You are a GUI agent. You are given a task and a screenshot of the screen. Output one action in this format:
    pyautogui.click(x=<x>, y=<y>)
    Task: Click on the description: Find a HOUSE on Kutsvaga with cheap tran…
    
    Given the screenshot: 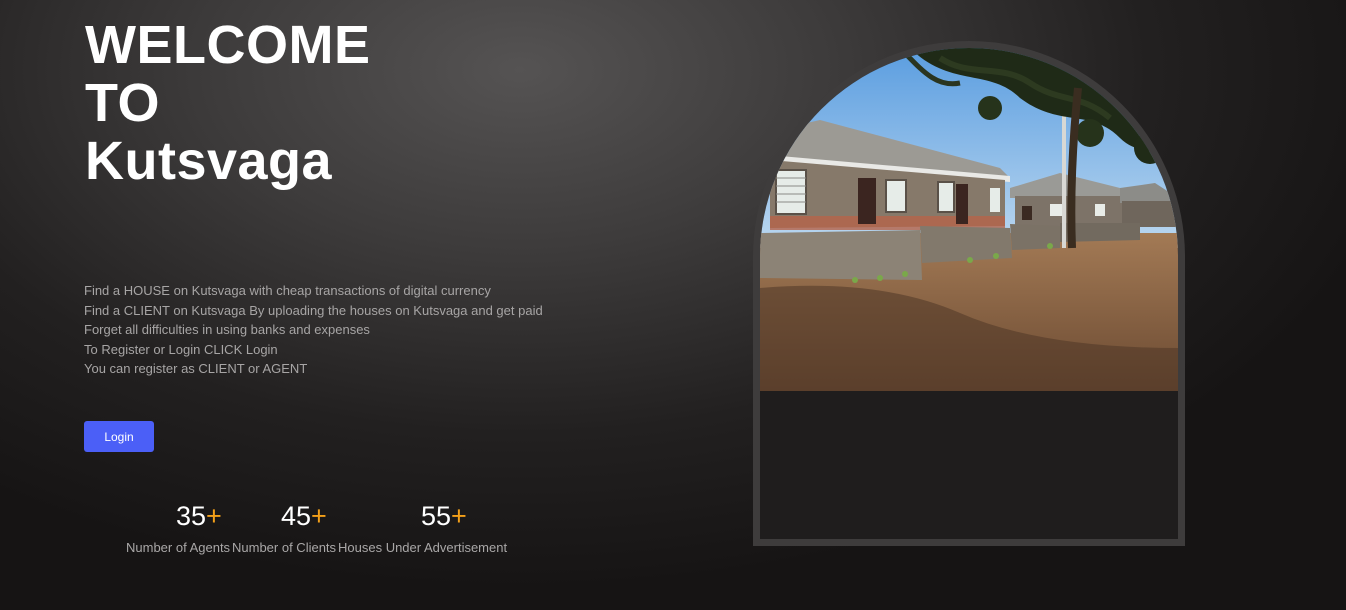 What is the action you would take?
    pyautogui.click(x=313, y=330)
    